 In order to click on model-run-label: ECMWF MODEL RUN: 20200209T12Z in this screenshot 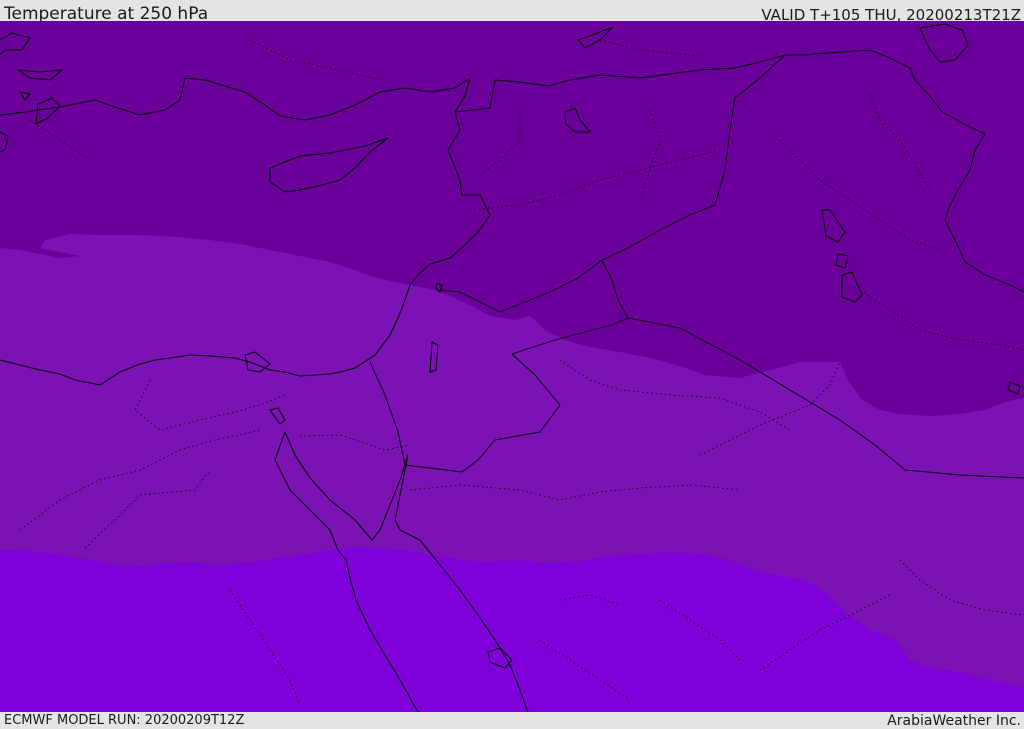, I will do `click(124, 720)`.